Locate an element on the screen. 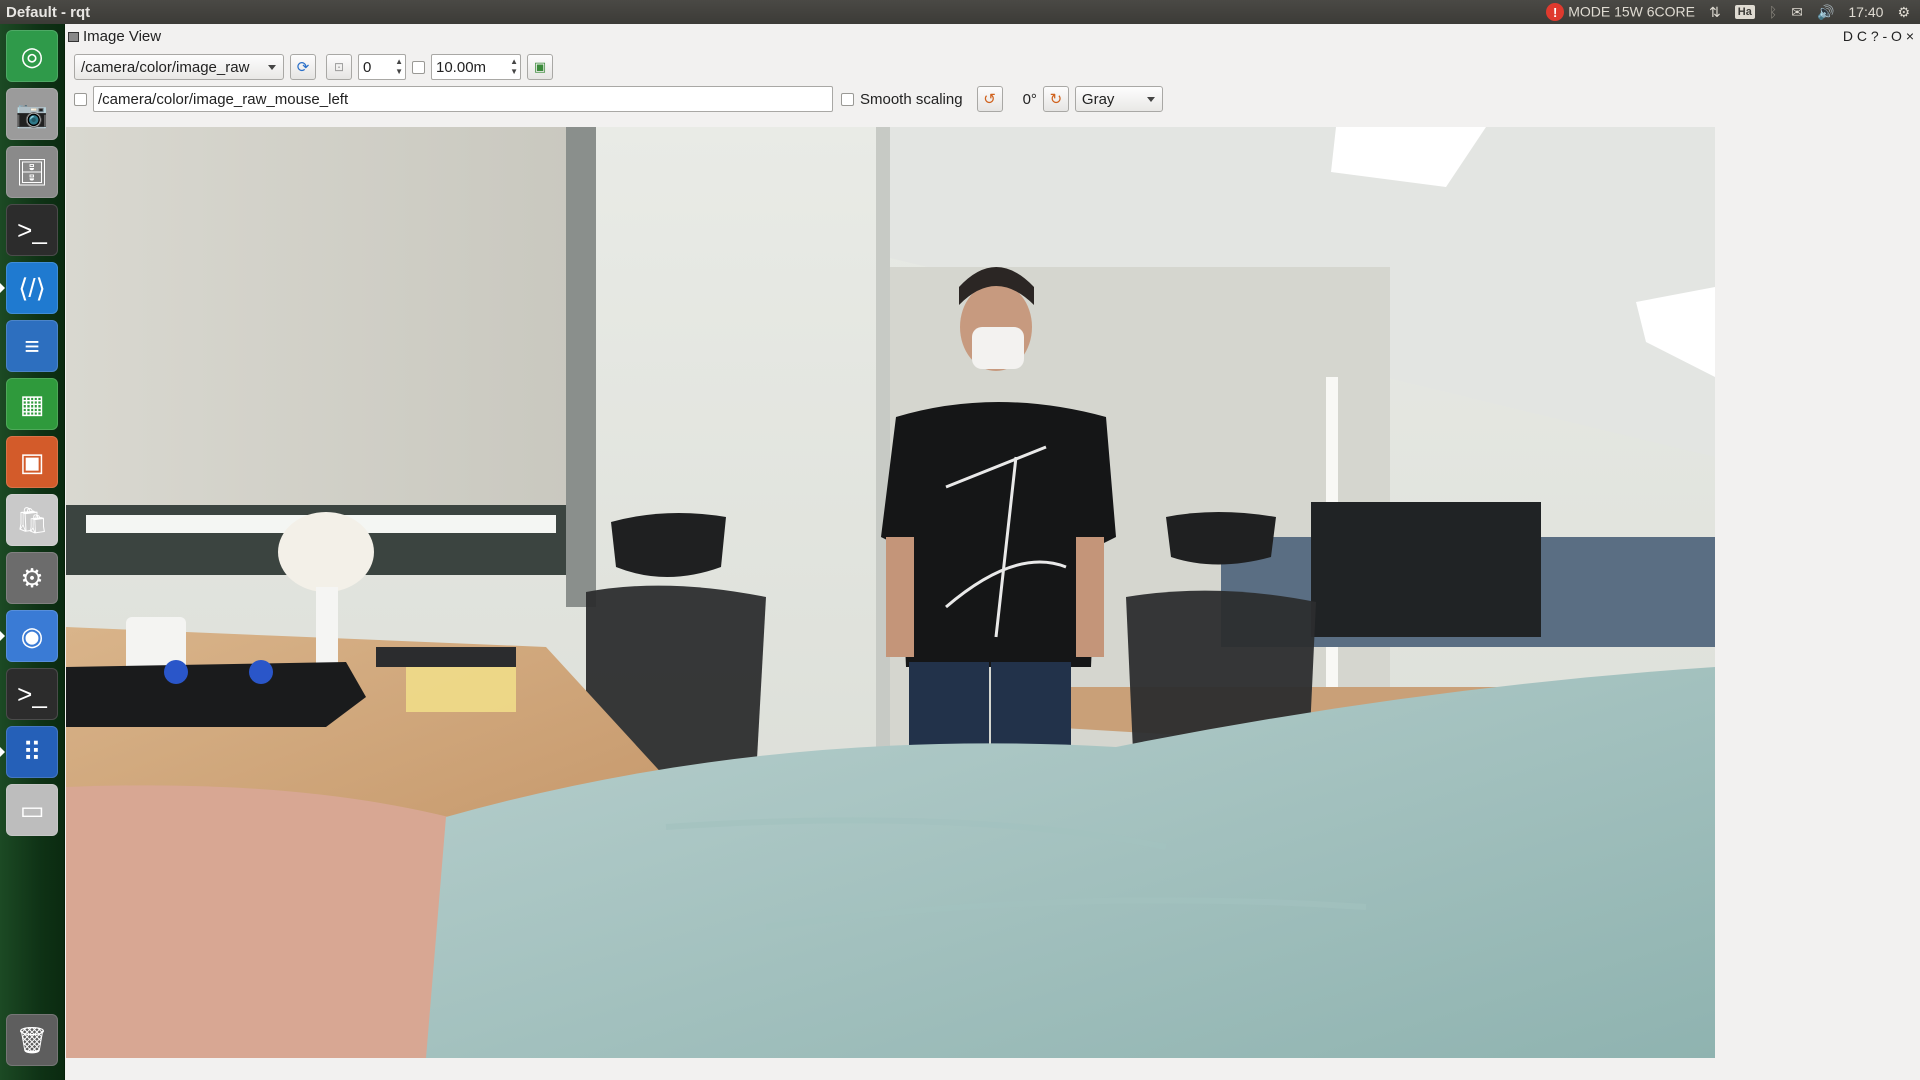 This screenshot has height=1080, width=1920. zoom-1-button: ⊡ is located at coordinates (339, 67).